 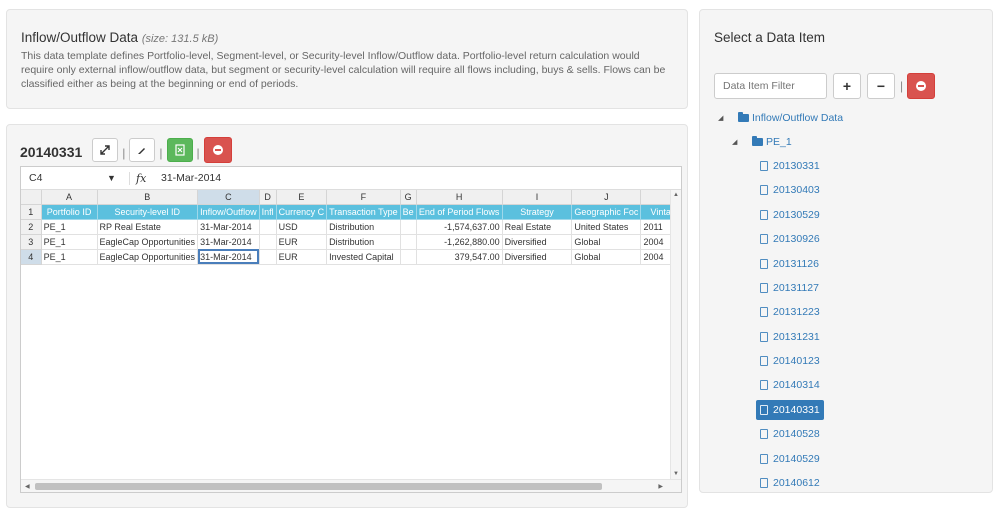 I want to click on tree-item: 20140528, so click(x=790, y=434).